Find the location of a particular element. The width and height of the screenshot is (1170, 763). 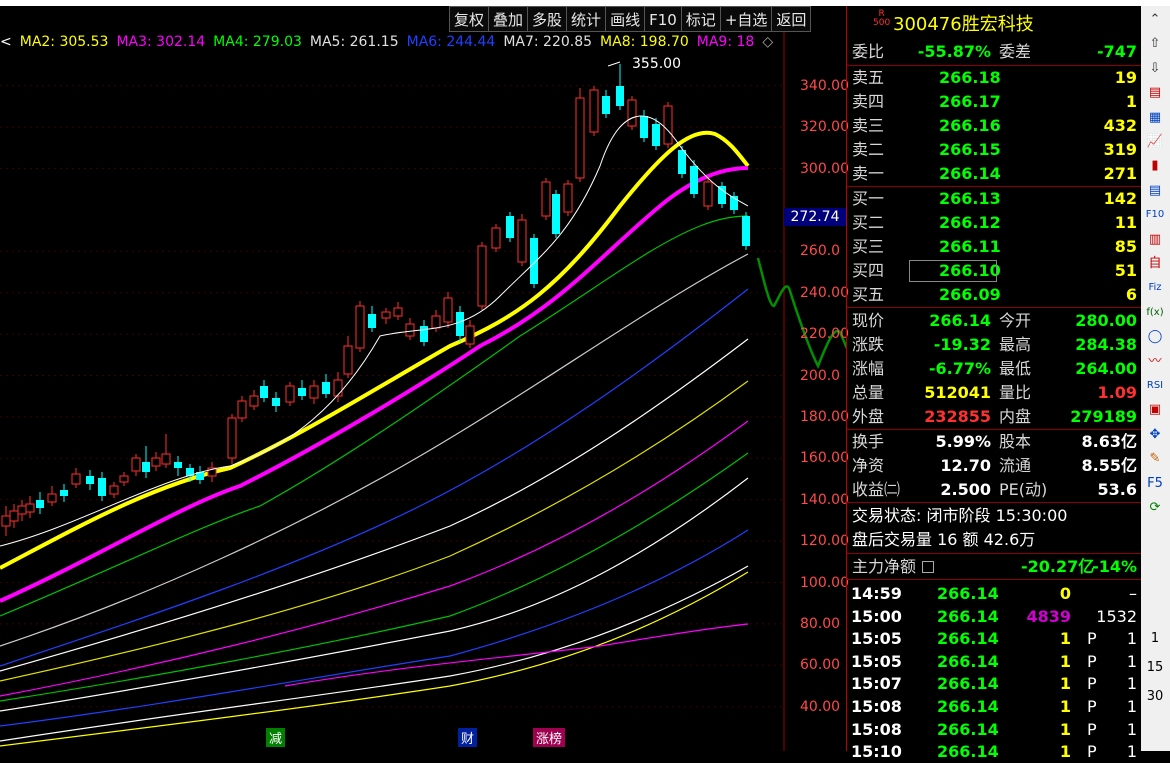

refresh-icon: ⟳ is located at coordinates (1155, 508).